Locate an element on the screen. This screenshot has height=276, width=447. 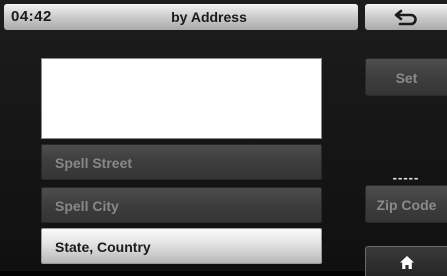
set-label: Set is located at coordinates (406, 78).